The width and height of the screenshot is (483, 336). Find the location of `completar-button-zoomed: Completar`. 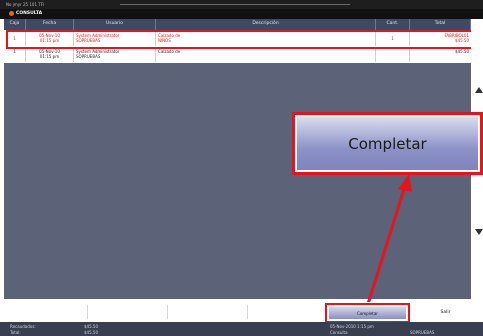

completar-button-zoomed: Completar is located at coordinates (387, 143).